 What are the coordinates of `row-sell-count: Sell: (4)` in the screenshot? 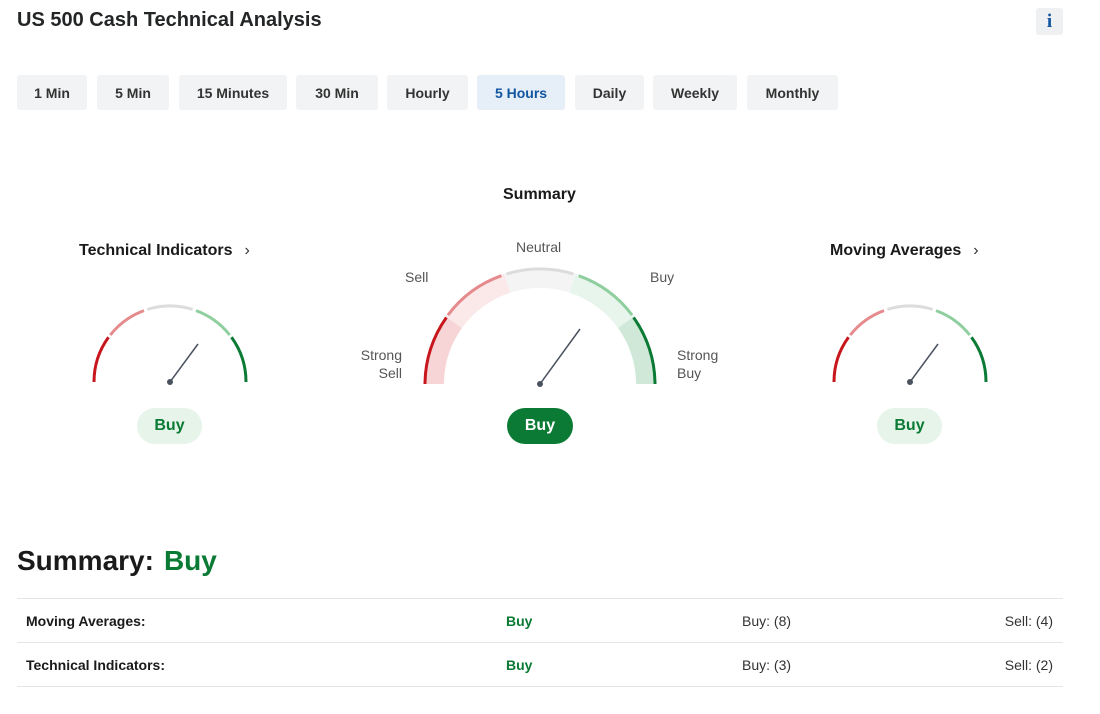 It's located at (1028, 620).